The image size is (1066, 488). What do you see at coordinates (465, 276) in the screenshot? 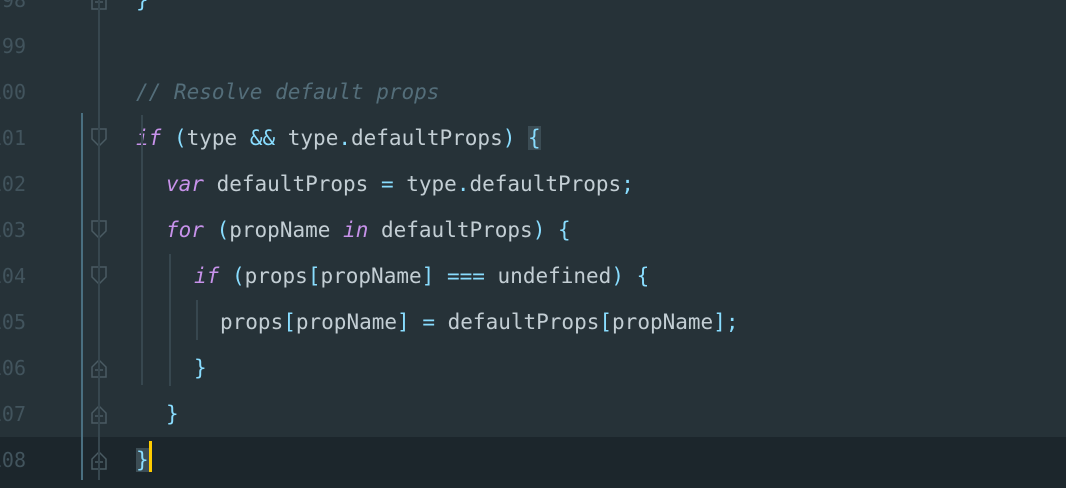
I see `code-token: ===` at bounding box center [465, 276].